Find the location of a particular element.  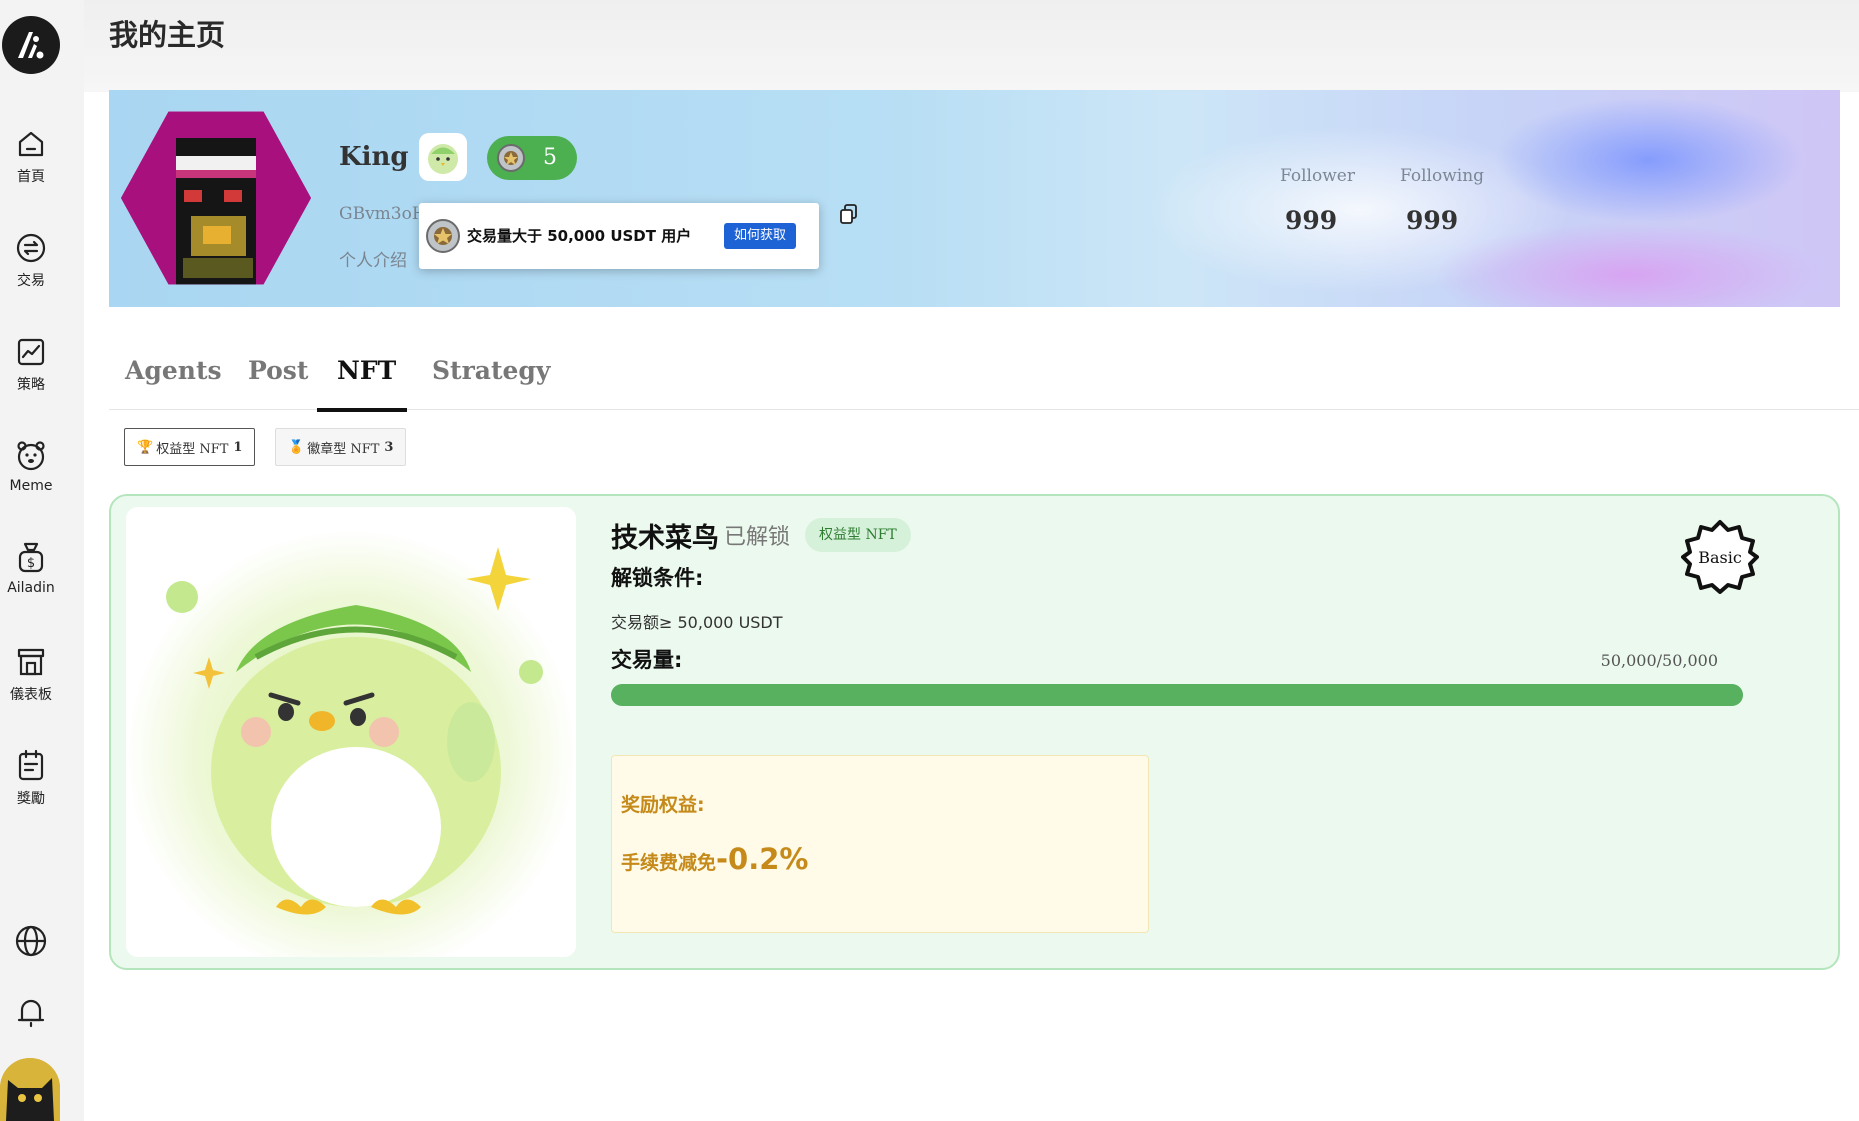

tooltip-text: 交易量大于 50,000 USDT 用户 is located at coordinates (579, 236).